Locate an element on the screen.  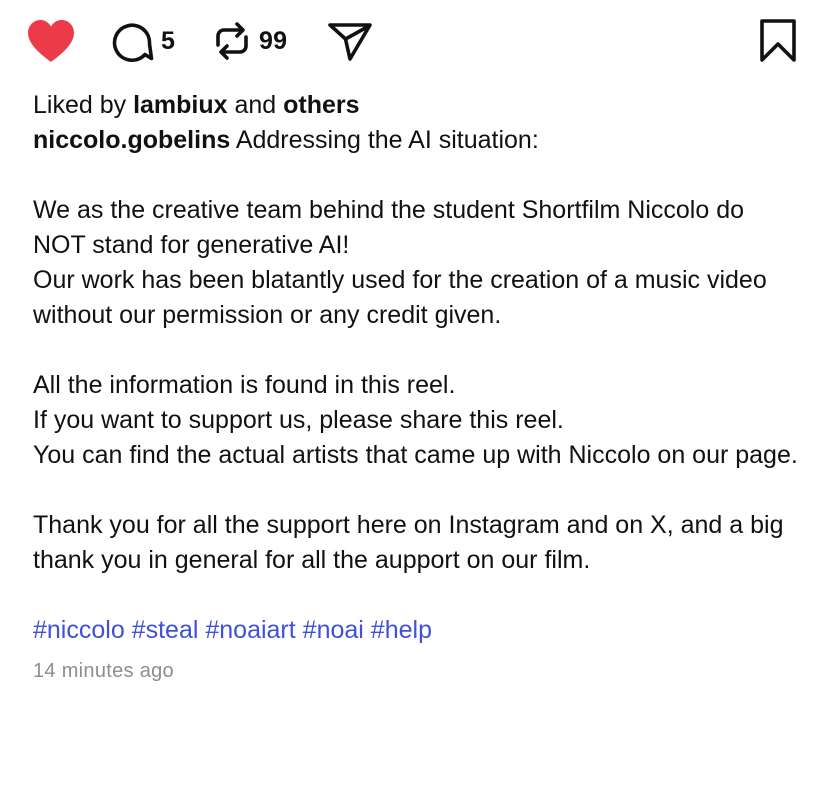
comment-button: 5 is located at coordinates (142, 41).